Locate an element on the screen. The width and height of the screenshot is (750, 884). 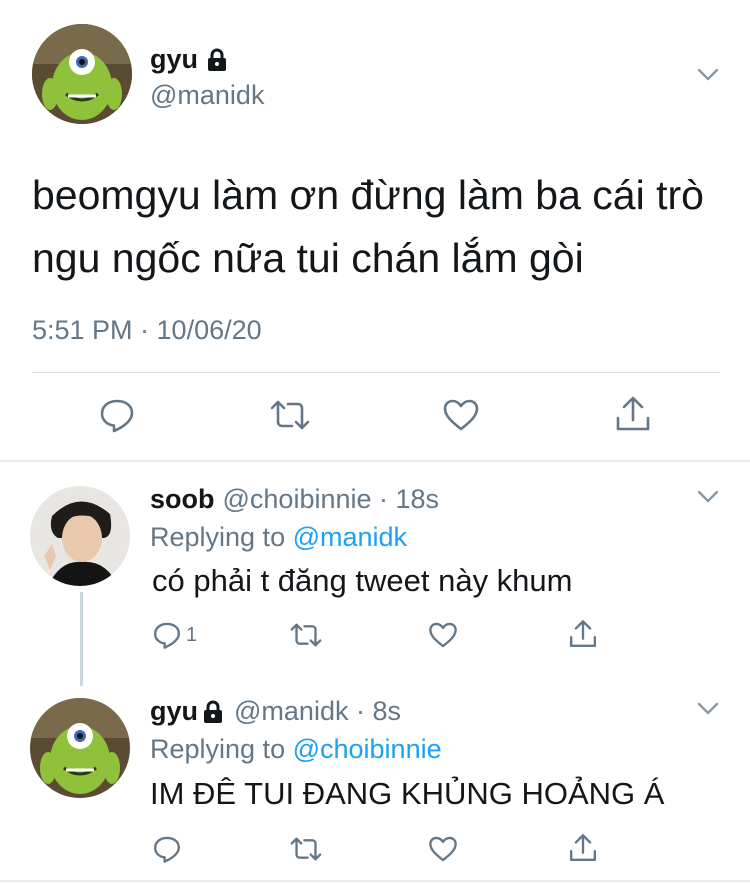
reply-button: 1 is located at coordinates (174, 635).